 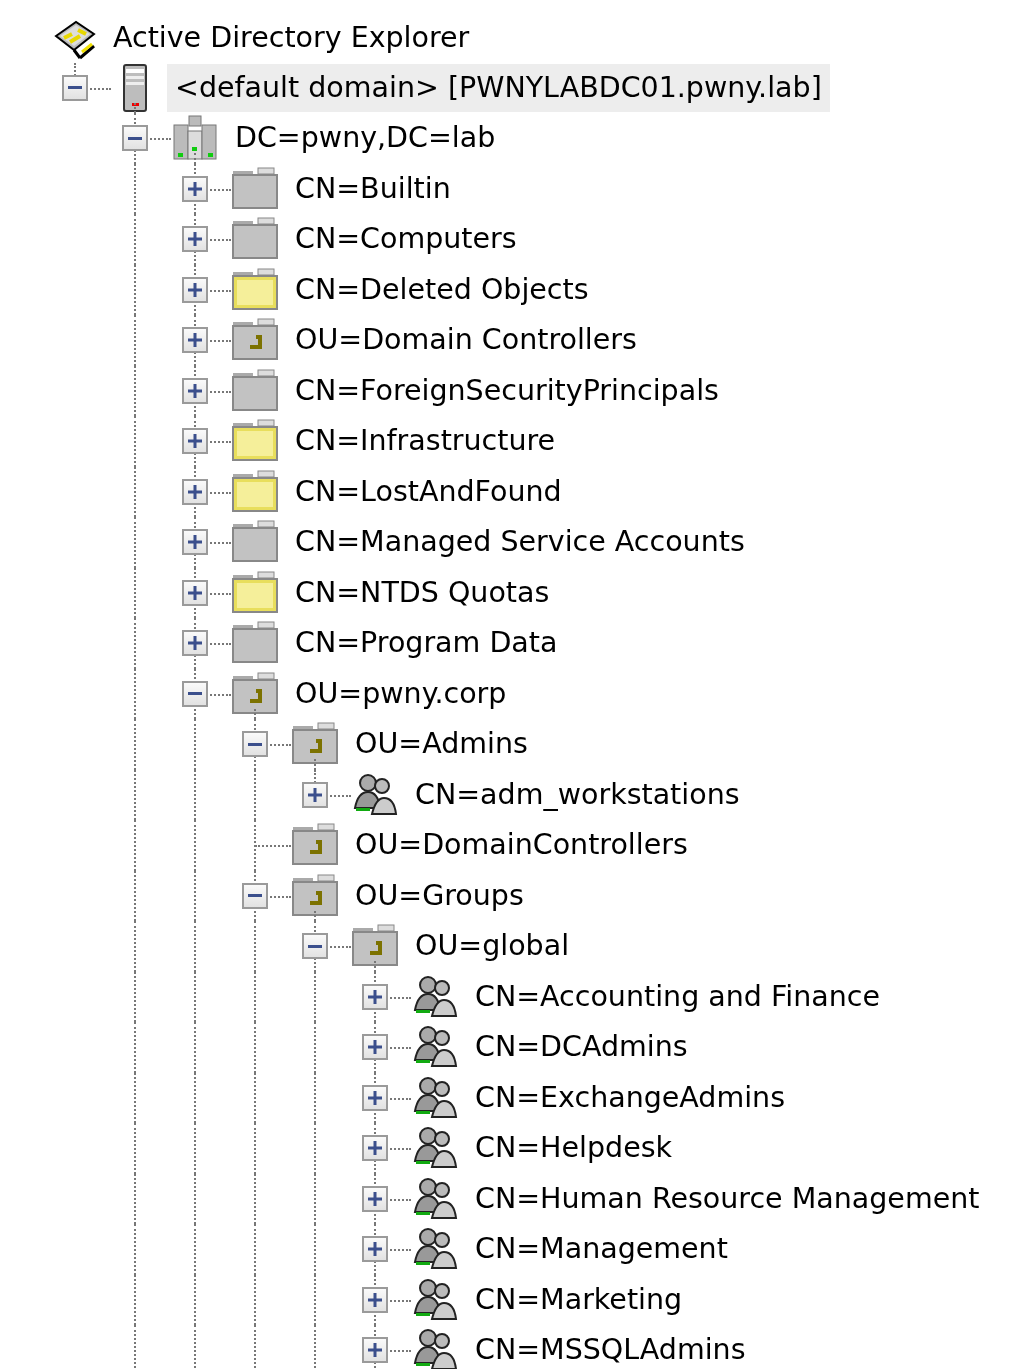 What do you see at coordinates (365, 138) in the screenshot?
I see `tree-node-label: DC=pwny,DC=lab` at bounding box center [365, 138].